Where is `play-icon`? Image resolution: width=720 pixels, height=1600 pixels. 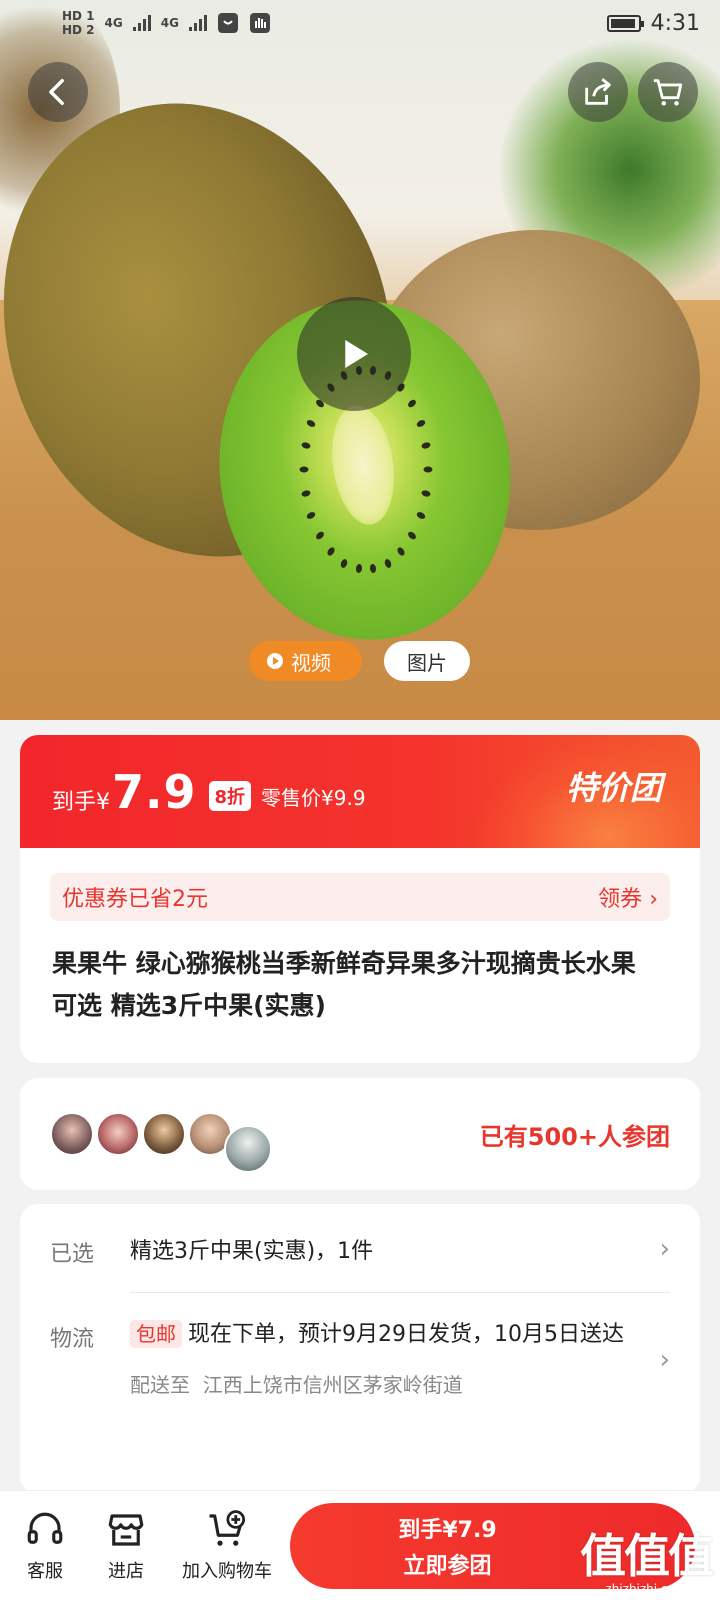 play-icon is located at coordinates (356, 354).